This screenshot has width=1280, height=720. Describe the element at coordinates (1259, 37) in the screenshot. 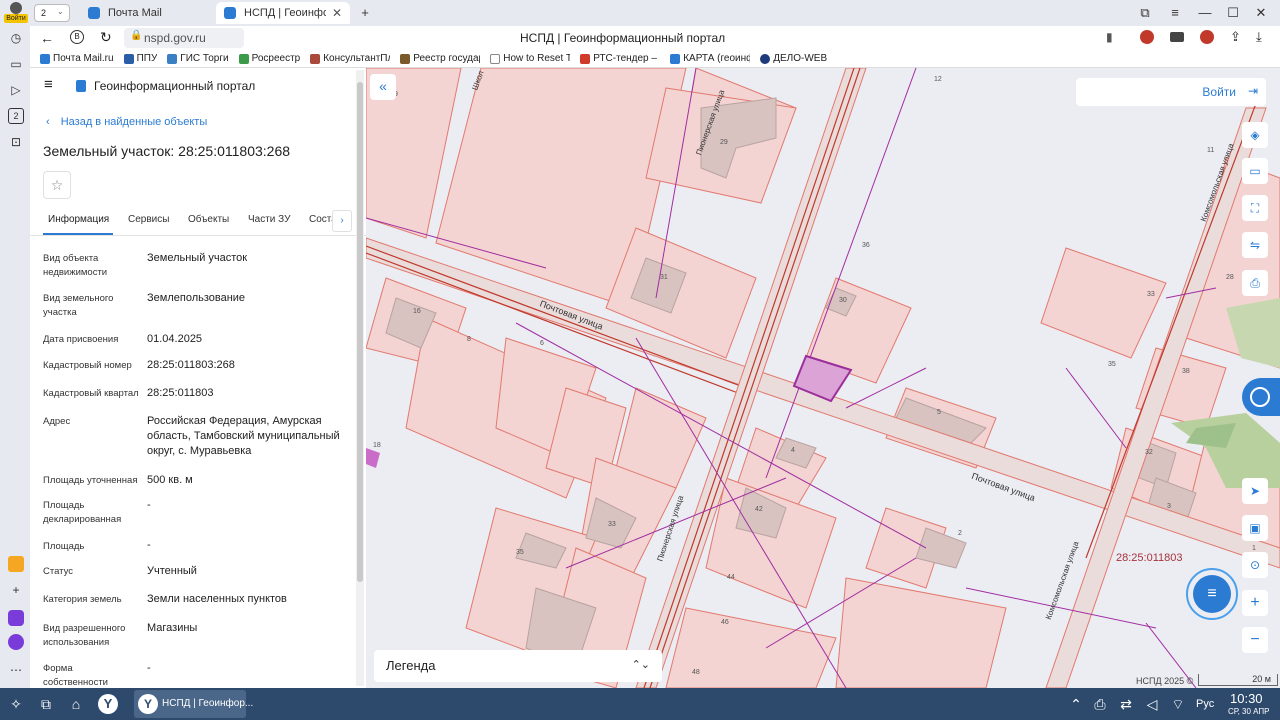

I see `download-icon: ⤓` at that location.